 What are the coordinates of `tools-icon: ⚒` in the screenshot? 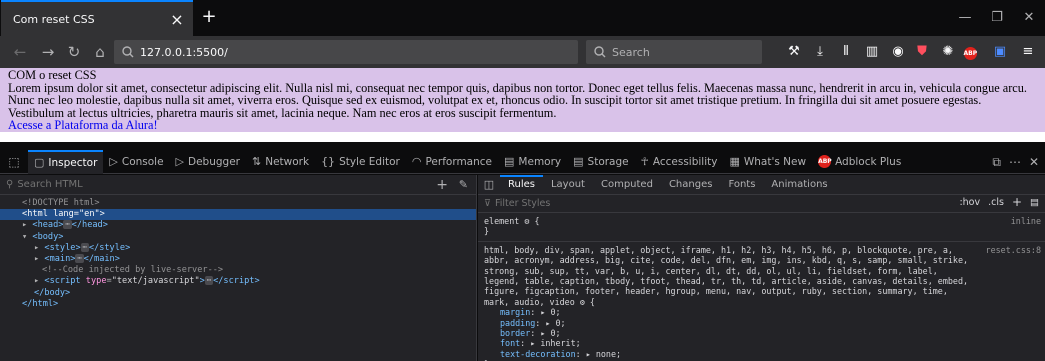 It's located at (794, 52).